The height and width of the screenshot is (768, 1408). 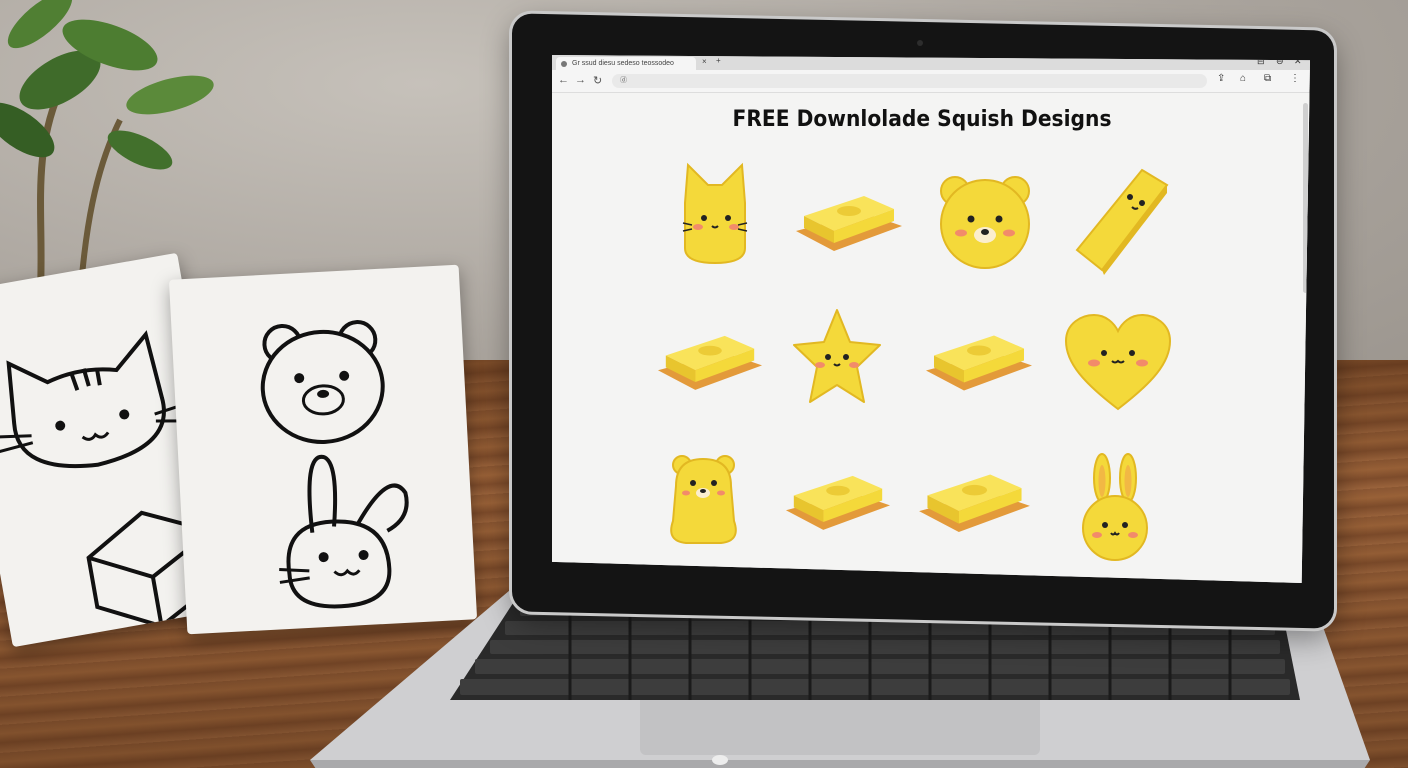 I want to click on design-bunny, so click(x=1115, y=507).